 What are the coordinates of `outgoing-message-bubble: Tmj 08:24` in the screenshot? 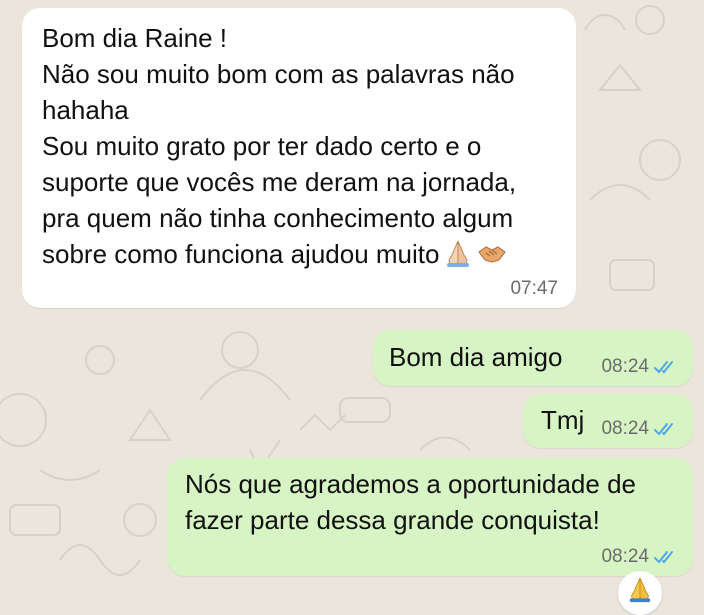 It's located at (608, 421).